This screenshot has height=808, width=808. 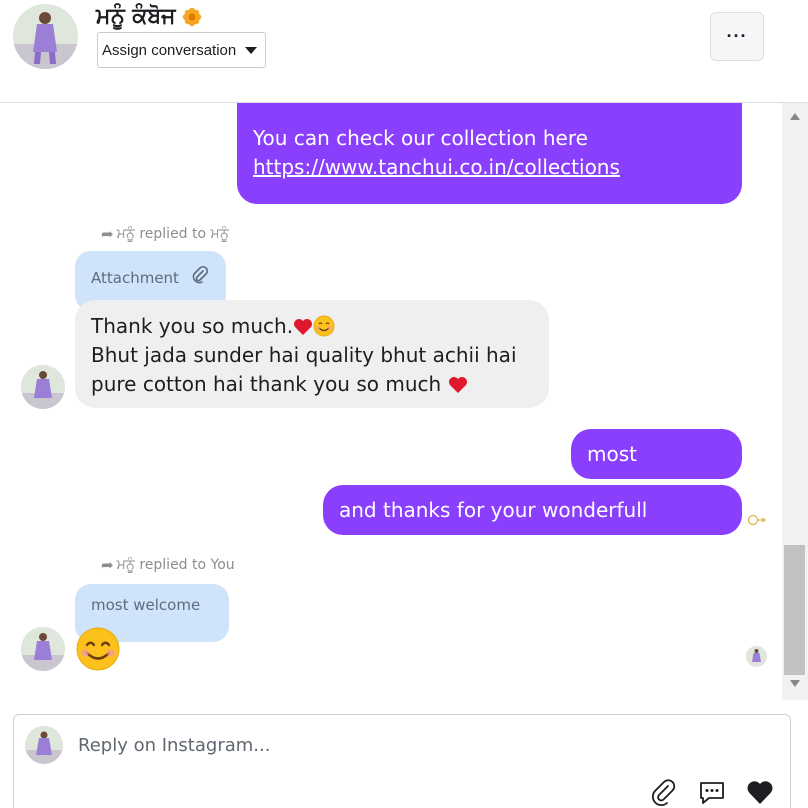 I want to click on chat-bubble-icon, so click(x=712, y=792).